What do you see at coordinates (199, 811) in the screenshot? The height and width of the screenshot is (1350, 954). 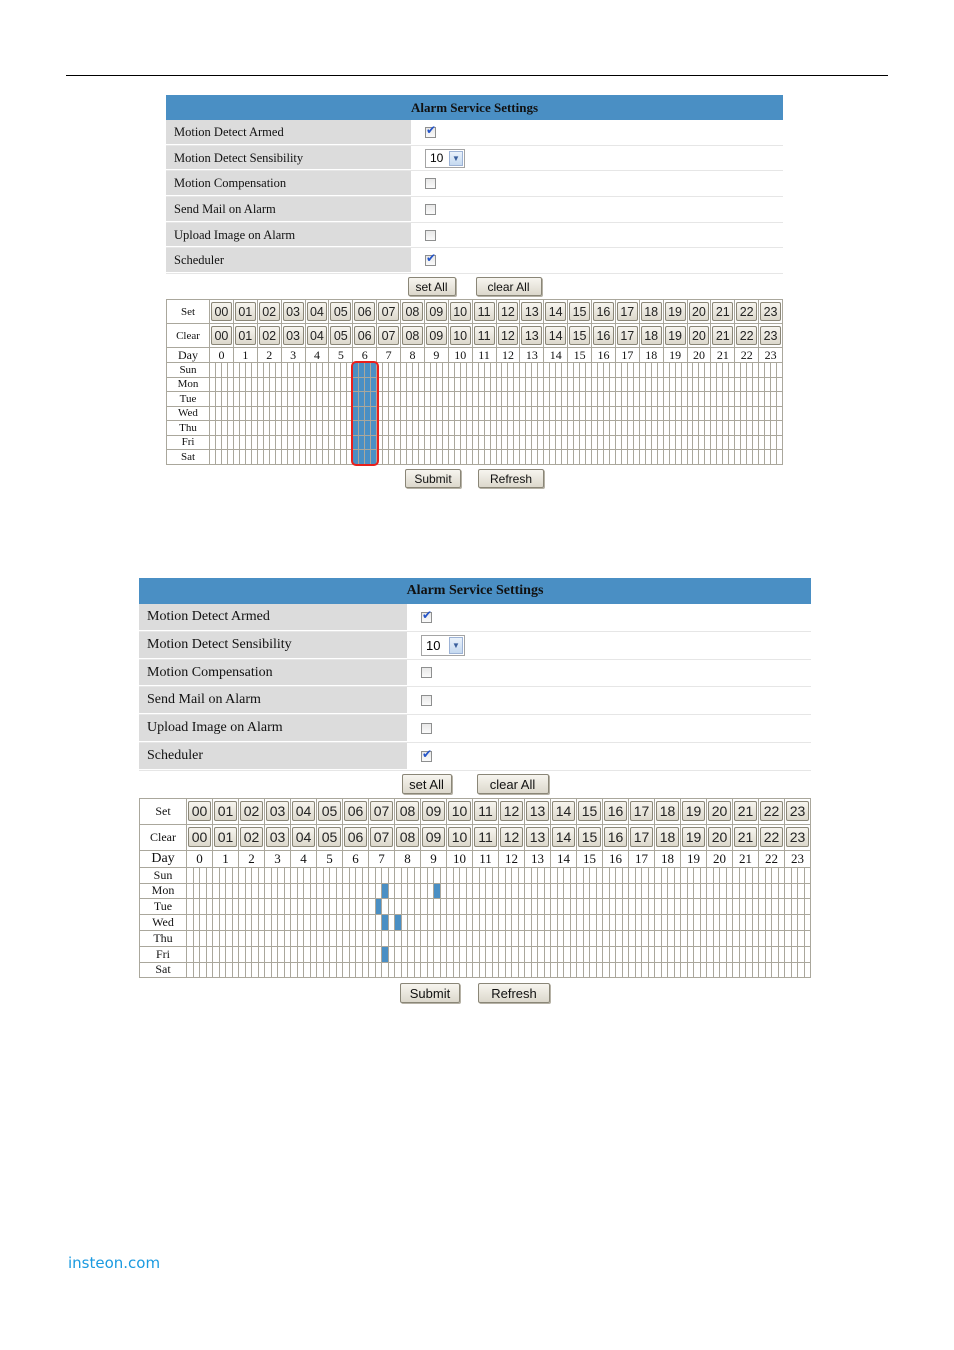 I see `set-hour-00-button: 00` at bounding box center [199, 811].